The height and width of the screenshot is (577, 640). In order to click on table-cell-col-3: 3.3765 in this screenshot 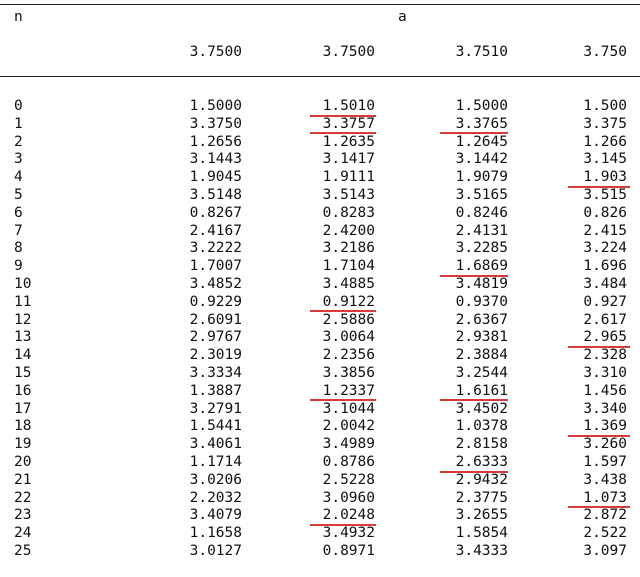, I will do `click(481, 123)`.